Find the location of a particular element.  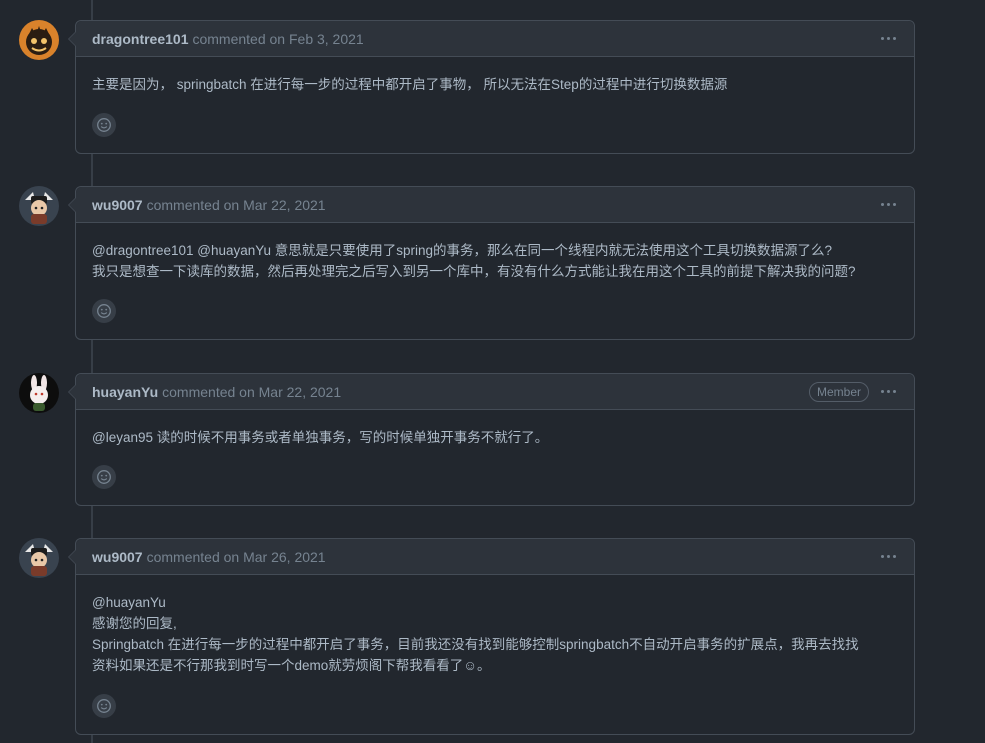

comment-header: wu9007 commented on Mar 26, 2021 is located at coordinates (495, 557).